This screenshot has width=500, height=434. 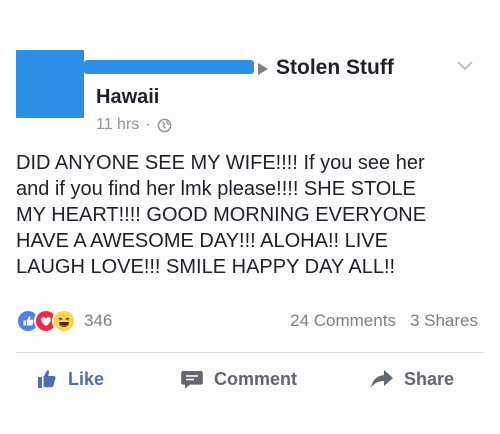 What do you see at coordinates (343, 321) in the screenshot?
I see `comments-count-link: 24 Comments` at bounding box center [343, 321].